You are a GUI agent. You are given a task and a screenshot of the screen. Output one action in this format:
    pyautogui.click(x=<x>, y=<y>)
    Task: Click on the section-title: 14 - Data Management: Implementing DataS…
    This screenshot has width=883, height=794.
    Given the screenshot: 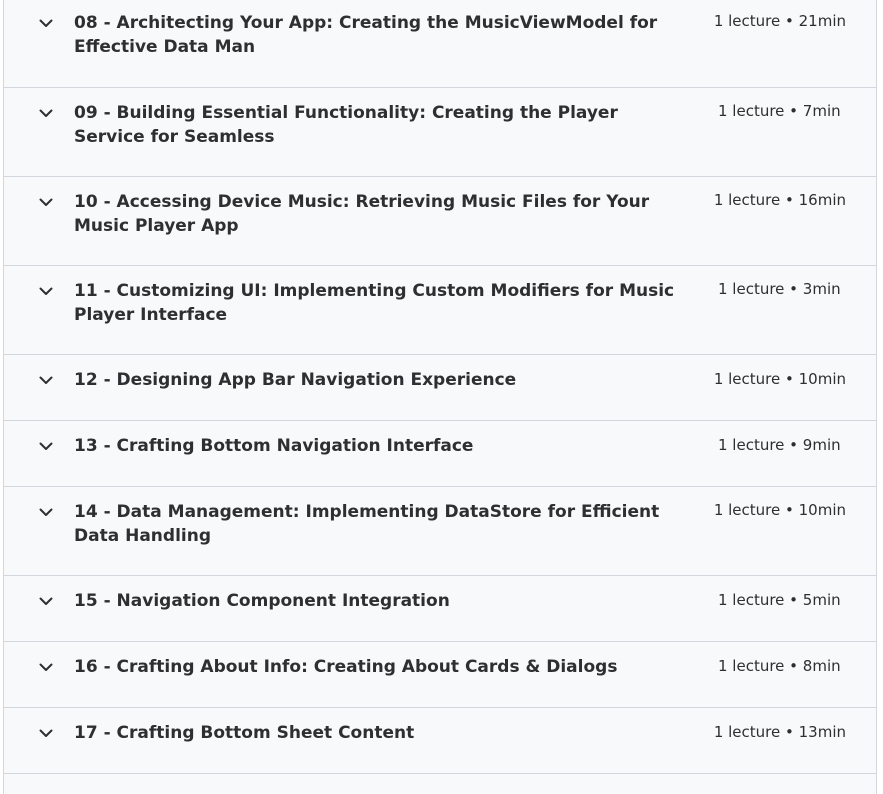 What is the action you would take?
    pyautogui.click(x=394, y=524)
    